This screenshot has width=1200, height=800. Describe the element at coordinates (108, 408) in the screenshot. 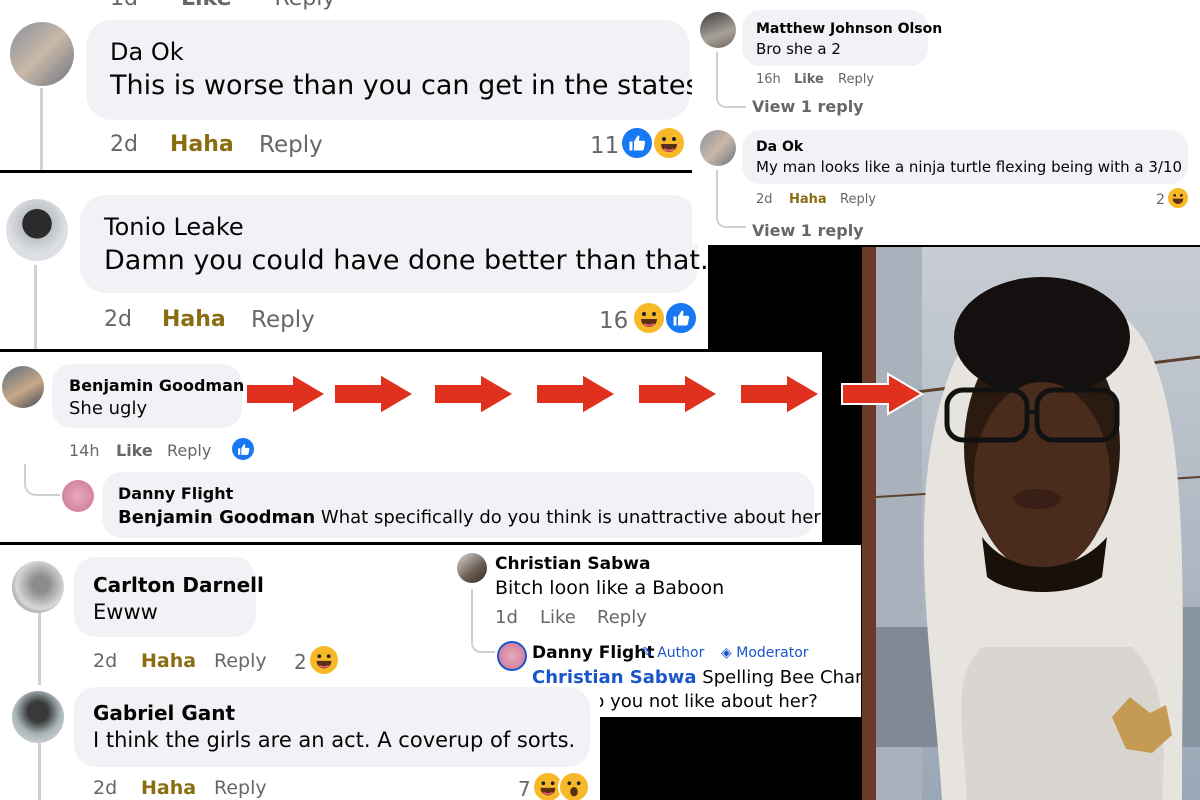

I see `comment-text: She ugly` at that location.